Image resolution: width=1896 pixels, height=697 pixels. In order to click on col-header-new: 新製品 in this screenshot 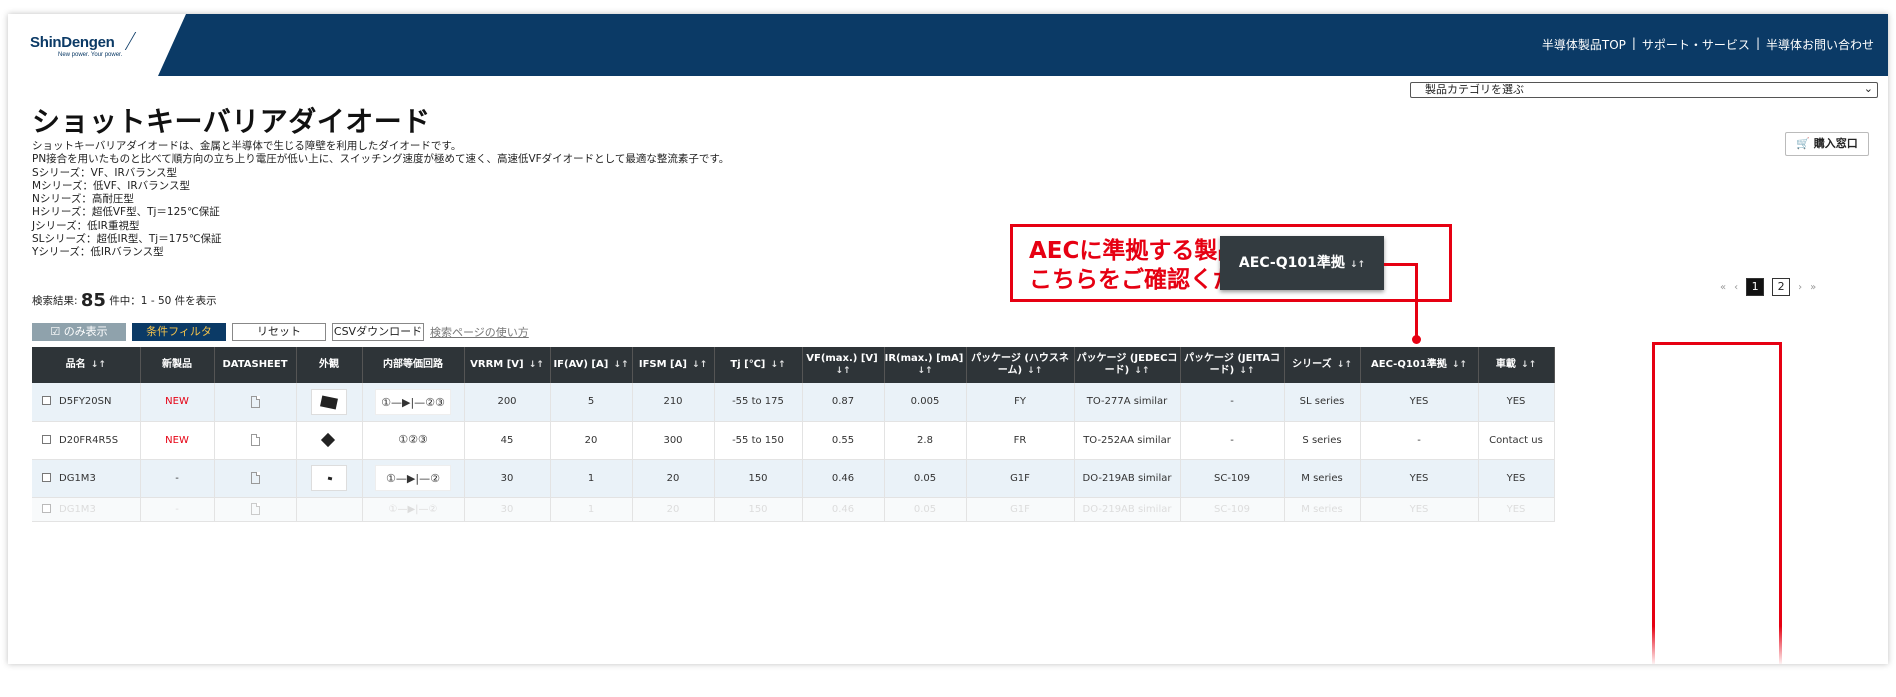, I will do `click(177, 365)`.